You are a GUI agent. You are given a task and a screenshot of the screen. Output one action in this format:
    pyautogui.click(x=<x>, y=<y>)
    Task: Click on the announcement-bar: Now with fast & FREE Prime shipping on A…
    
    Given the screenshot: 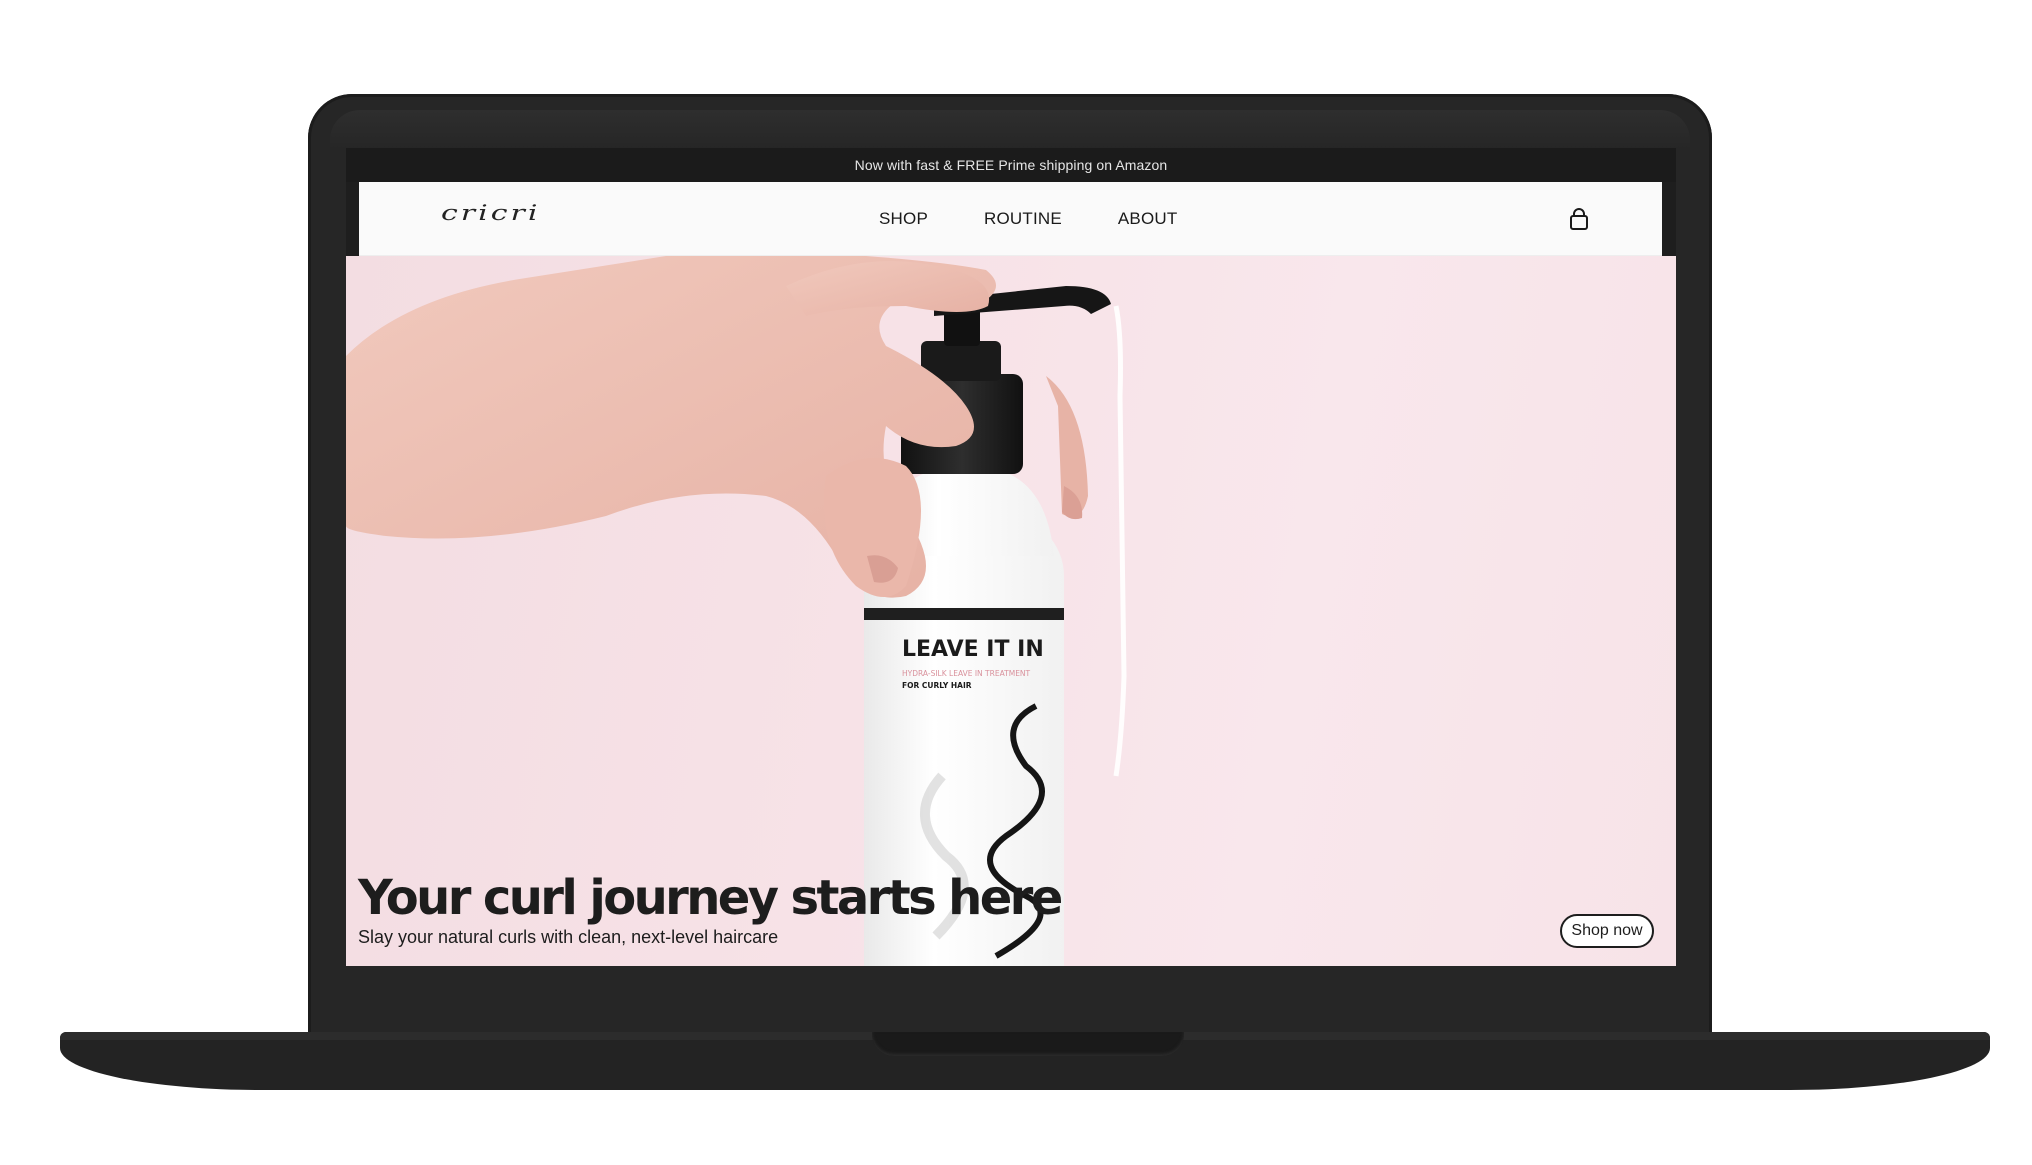 What is the action you would take?
    pyautogui.click(x=1011, y=165)
    